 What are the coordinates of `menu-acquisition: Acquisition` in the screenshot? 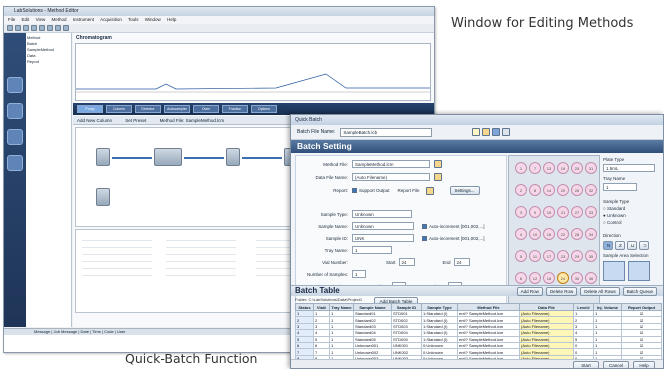 It's located at (111, 19).